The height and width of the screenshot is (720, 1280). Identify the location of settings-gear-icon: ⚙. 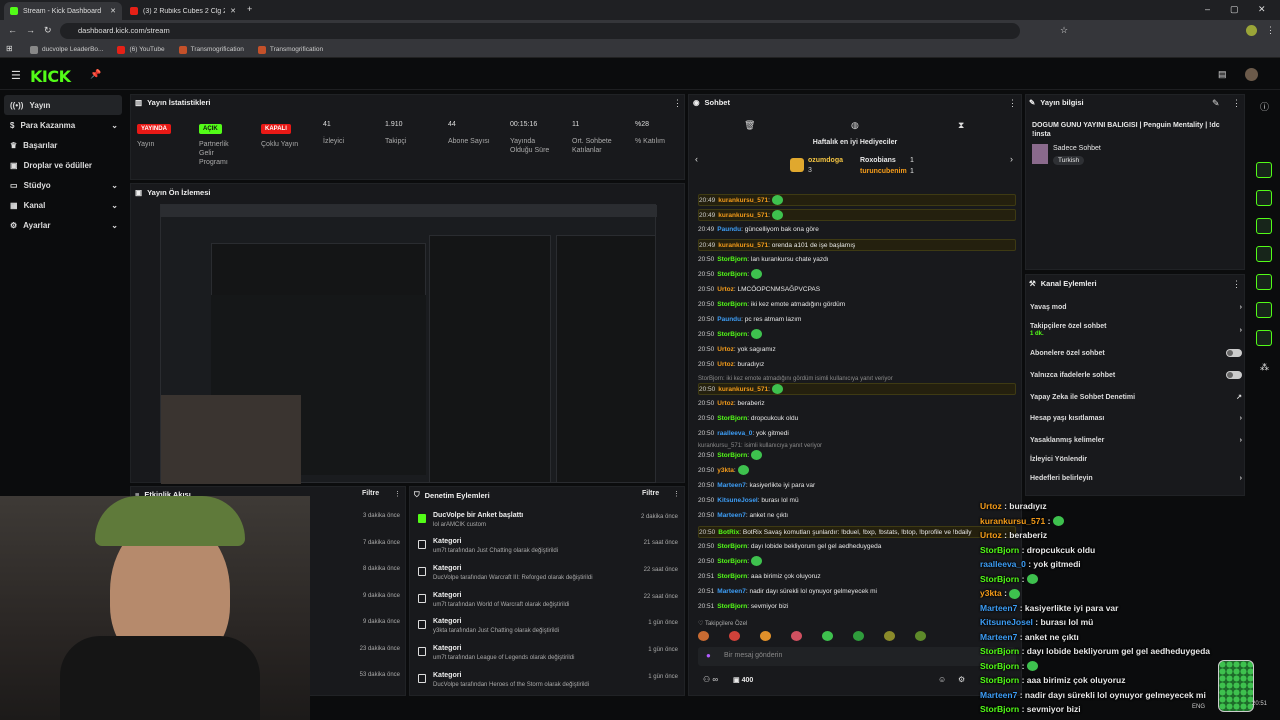
(961, 679).